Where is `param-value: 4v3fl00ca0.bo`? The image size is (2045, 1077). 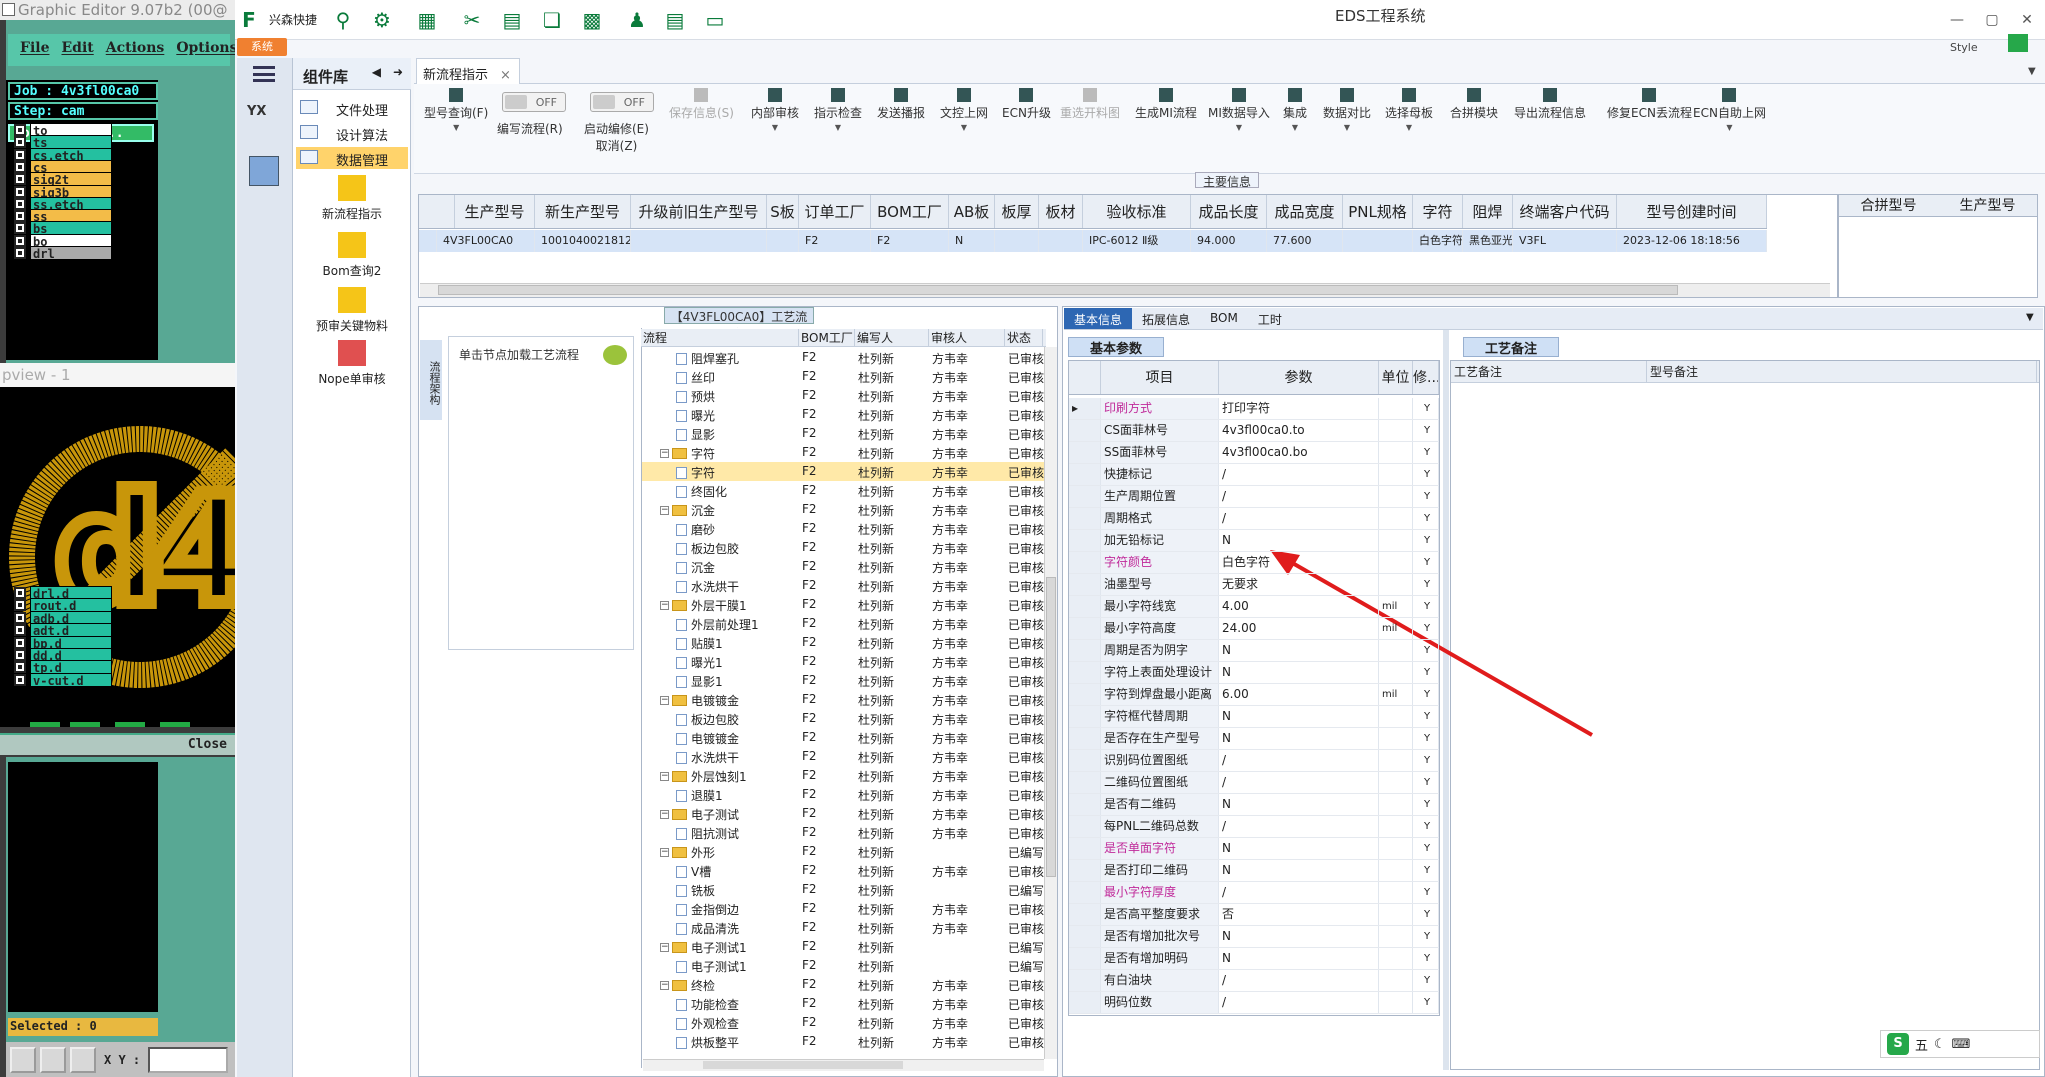
param-value: 4v3fl00ca0.bo is located at coordinates (1299, 452).